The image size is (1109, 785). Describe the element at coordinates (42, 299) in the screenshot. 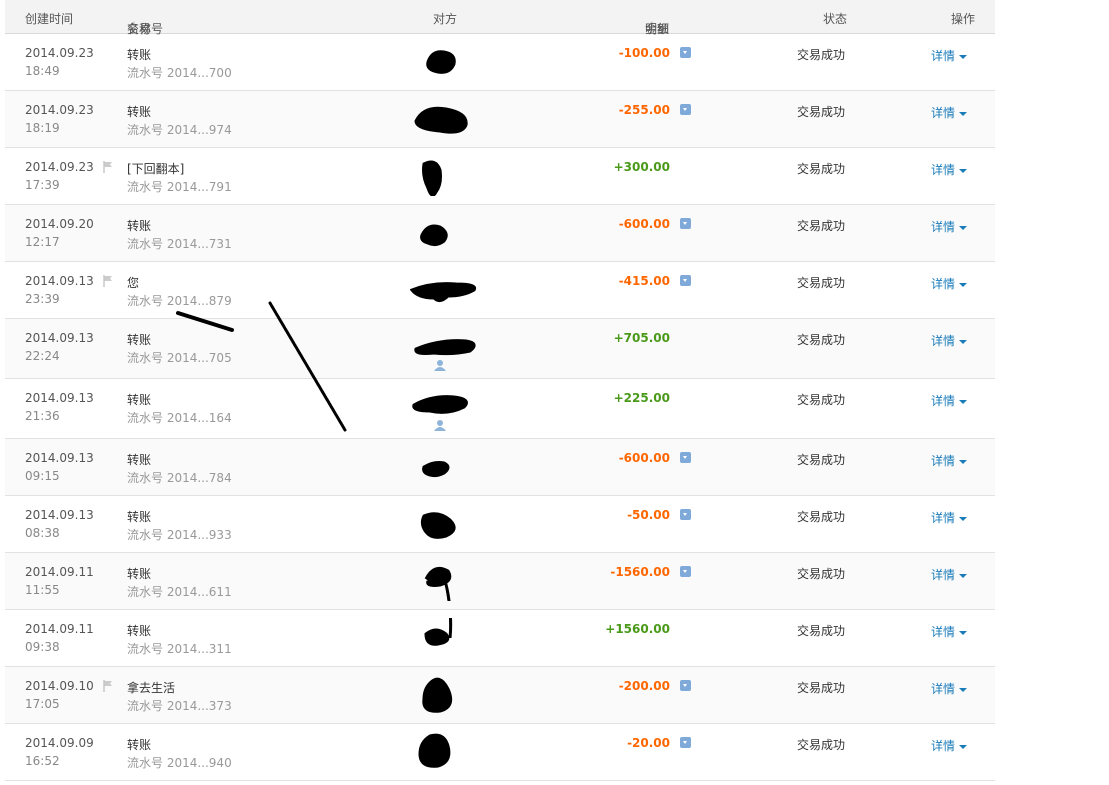

I see `row-time: 23:39` at that location.